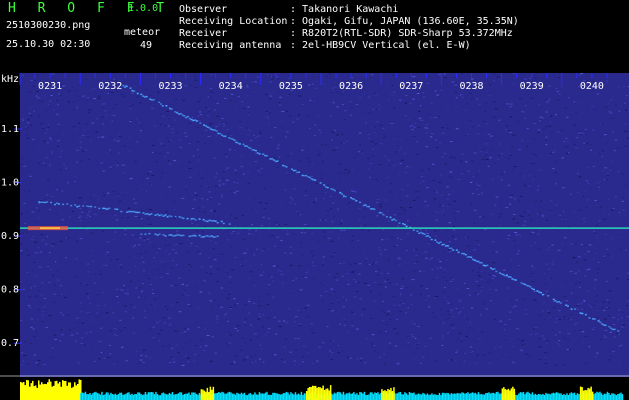  I want to click on y-tick-label: 0.8, so click(10, 290).